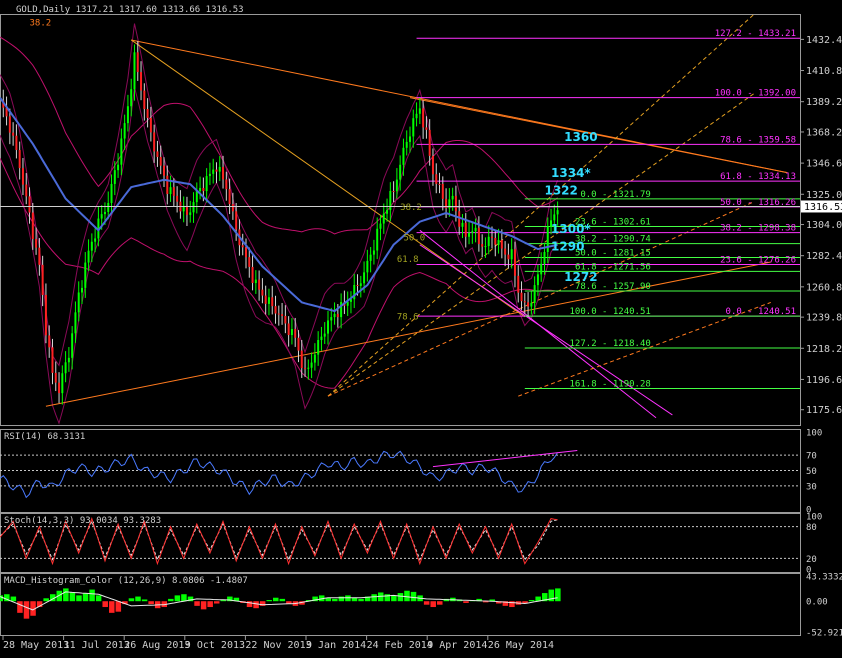 The image size is (842, 658). What do you see at coordinates (571, 173) in the screenshot?
I see `level-callout: 1334*` at bounding box center [571, 173].